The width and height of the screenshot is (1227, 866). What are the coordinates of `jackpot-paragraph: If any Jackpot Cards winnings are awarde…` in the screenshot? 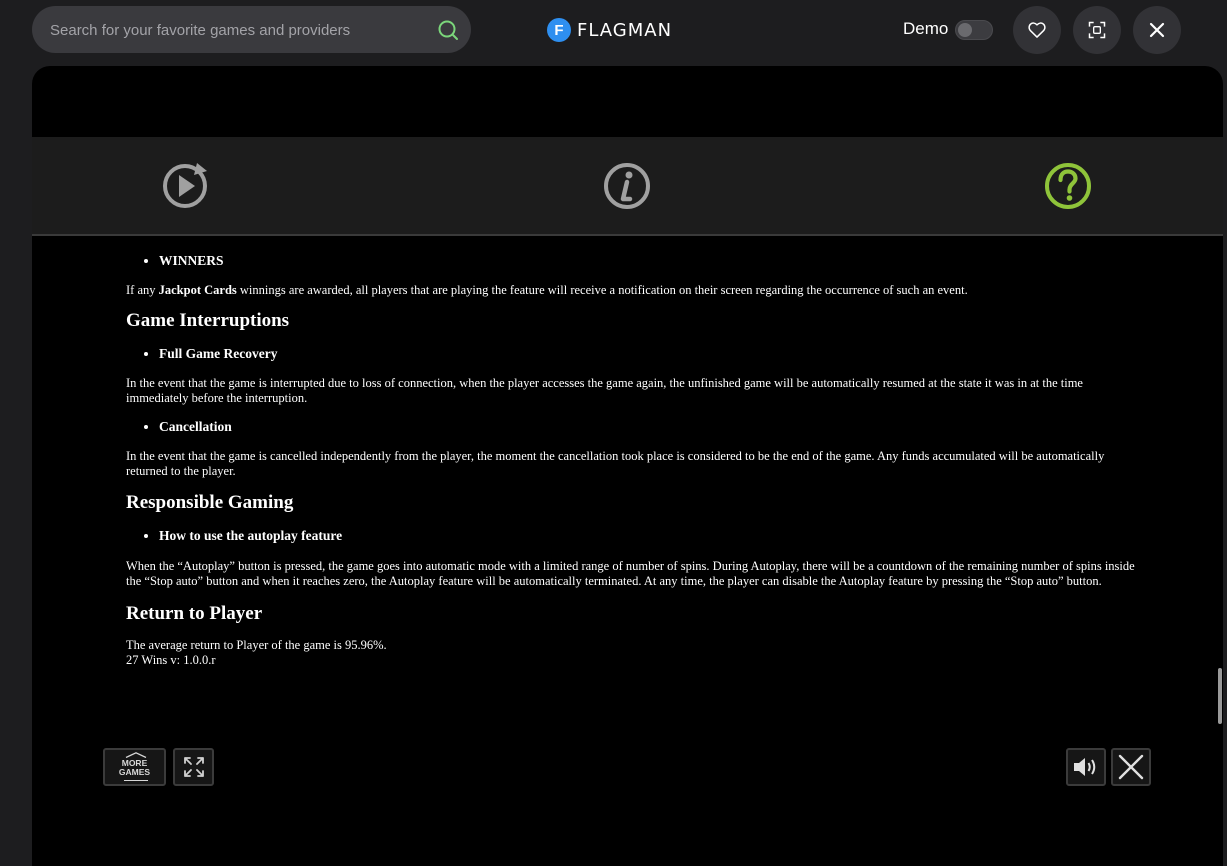 It's located at (631, 290).